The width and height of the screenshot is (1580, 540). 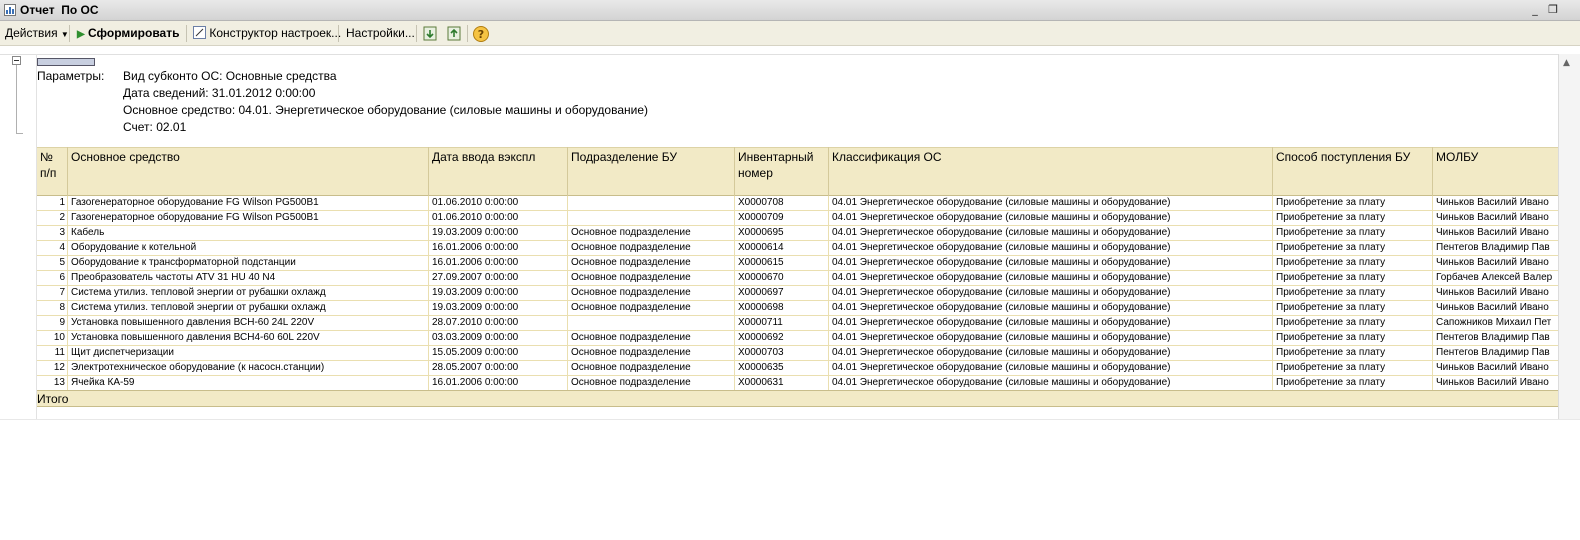 What do you see at coordinates (52, 293) in the screenshot?
I see `cell-col-number: 7` at bounding box center [52, 293].